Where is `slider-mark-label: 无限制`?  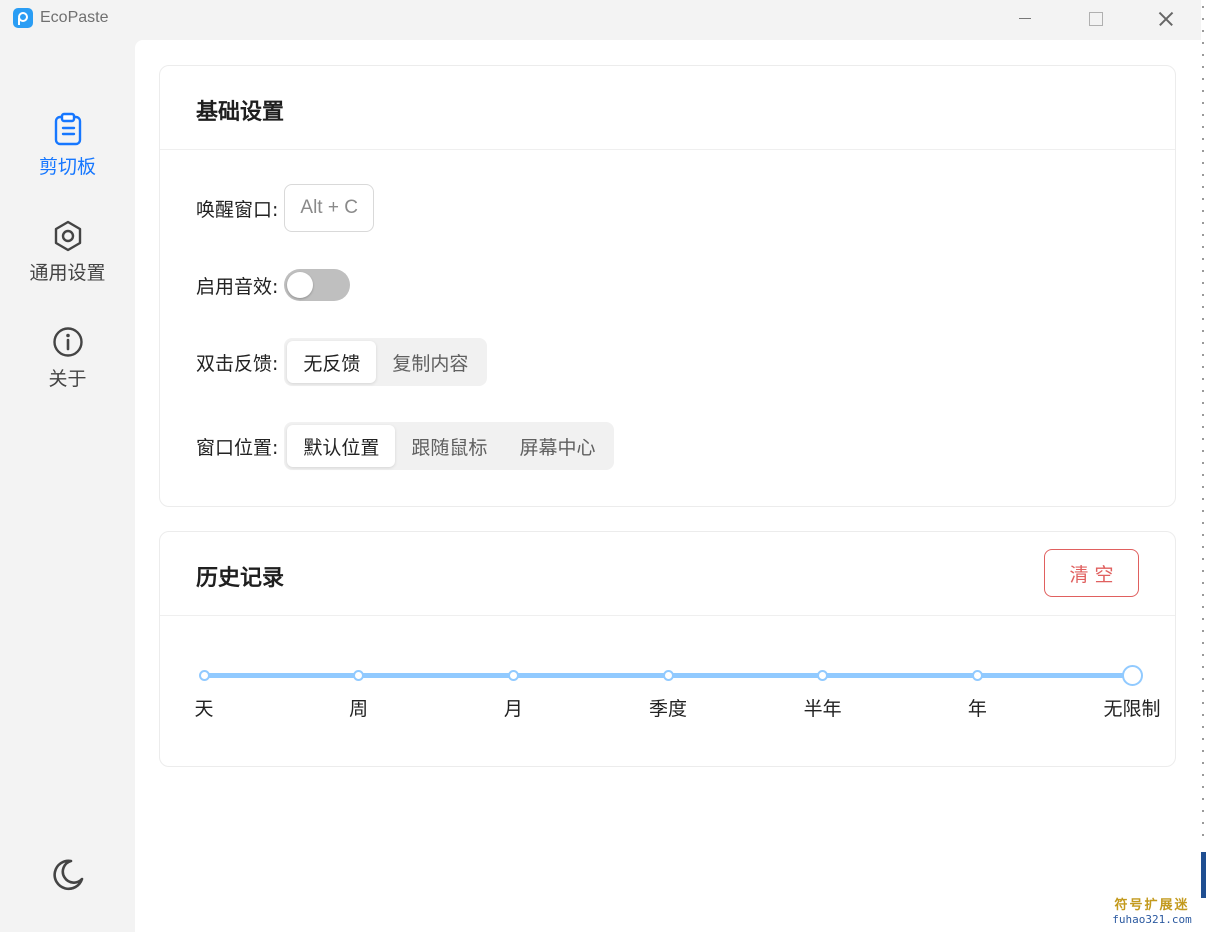
slider-mark-label: 无限制 is located at coordinates (1131, 707).